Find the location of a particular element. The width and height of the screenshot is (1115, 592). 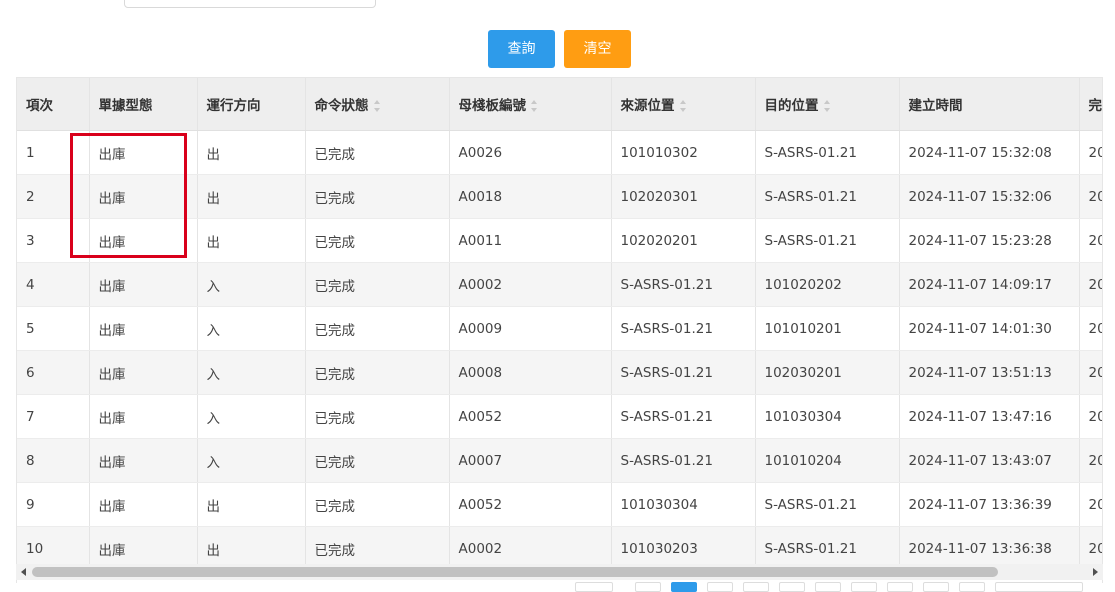

column-index-cell: 8 is located at coordinates (53, 460).